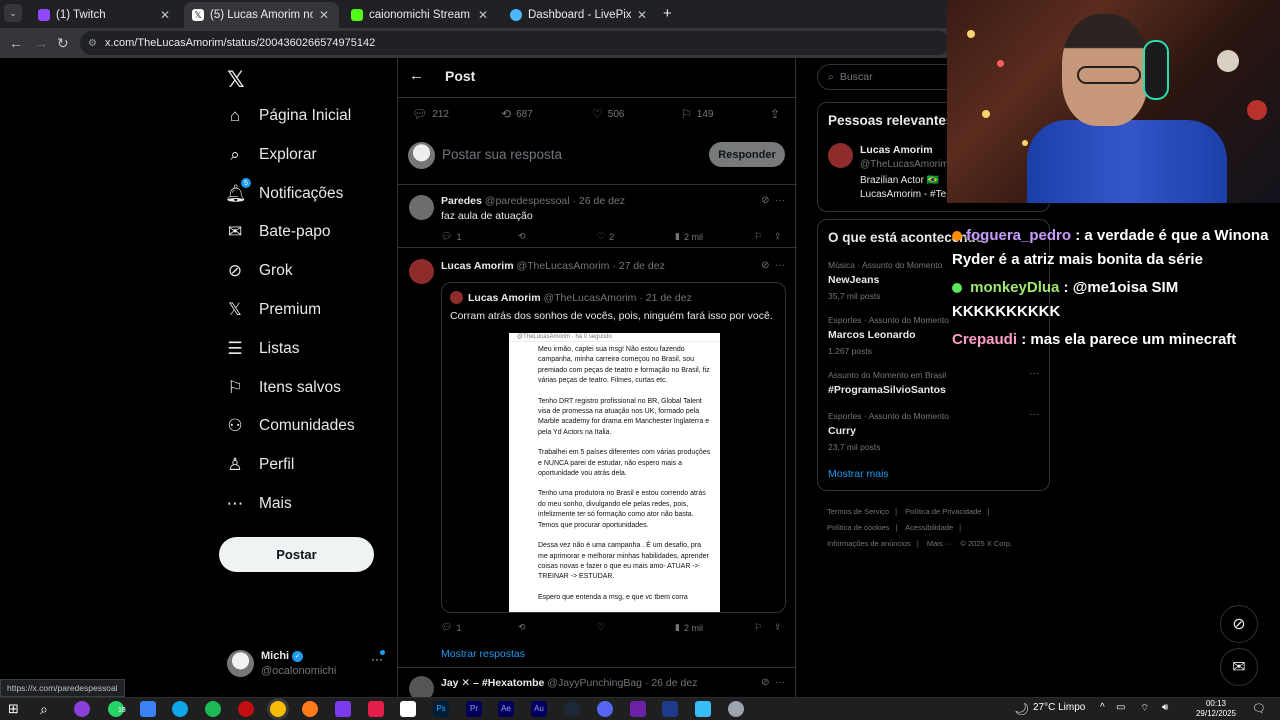 The height and width of the screenshot is (720, 1280). What do you see at coordinates (1120, 707) in the screenshot?
I see `network-icon: ▭` at bounding box center [1120, 707].